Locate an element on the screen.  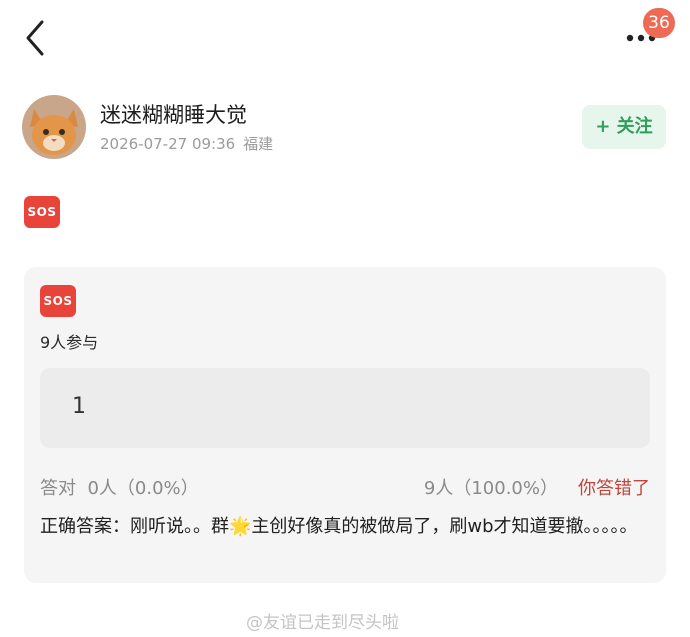
post-header: 迷迷糊糊睡大觉 2026-07-27 09:36 福建 + 关注 is located at coordinates (347, 128).